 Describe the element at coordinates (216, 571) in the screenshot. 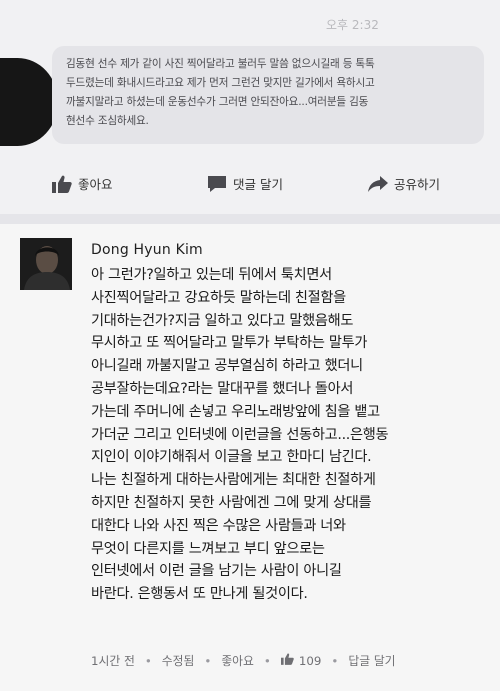

I see `comment-line: 인터넷에서 이런 글을 남기는 사람이 아니길` at that location.